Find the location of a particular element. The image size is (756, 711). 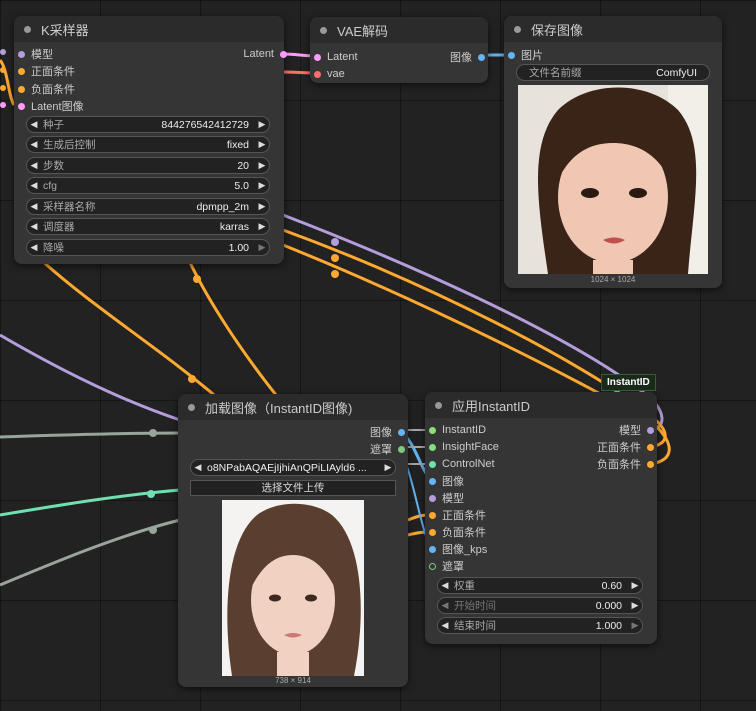

input-image-kps: 图像_kps is located at coordinates (458, 549).